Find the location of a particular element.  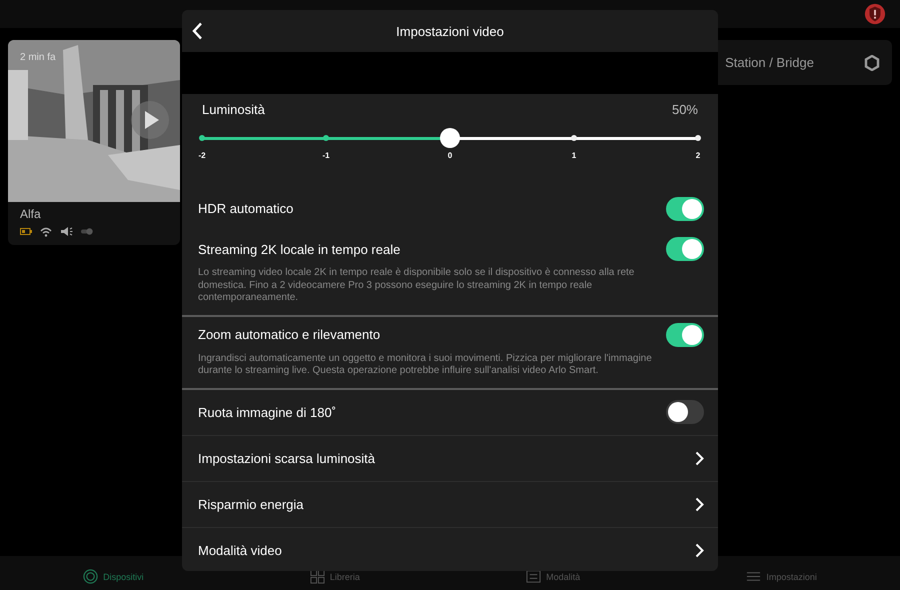

setting-description: Lo streaming video locale 2K in tempo reale è disponibile solo se il dispositivo è connesso alla rete domestica. Fino a 2 videocamere Pro 3 possono eseguire lo streaming 2K in tempo reale contemporaneamente. is located at coordinates (417, 286).